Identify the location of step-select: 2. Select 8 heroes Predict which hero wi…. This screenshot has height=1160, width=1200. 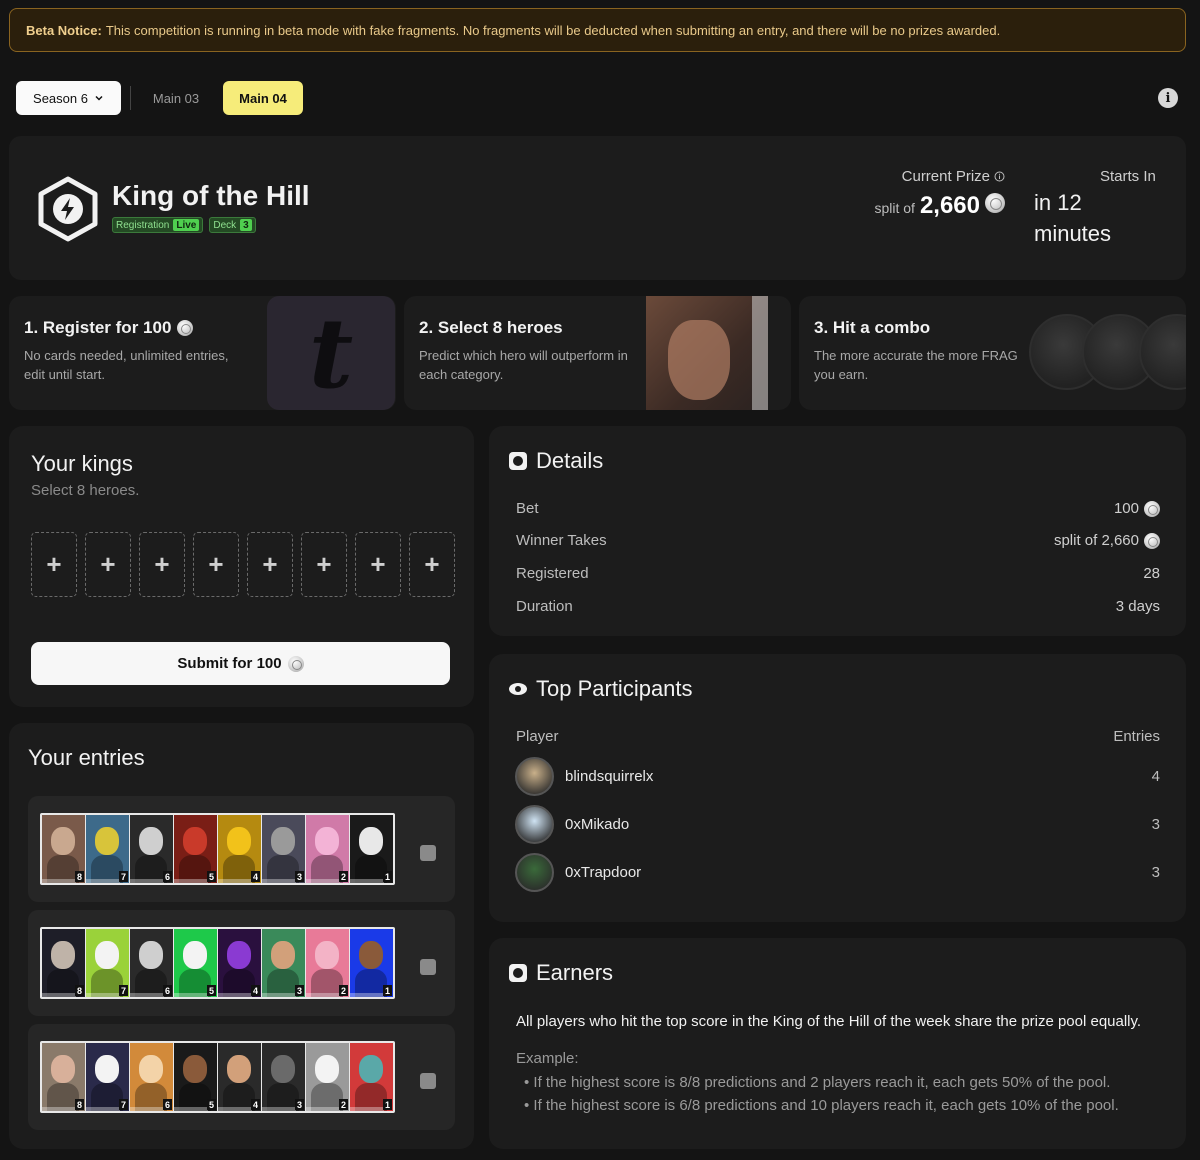
(597, 353).